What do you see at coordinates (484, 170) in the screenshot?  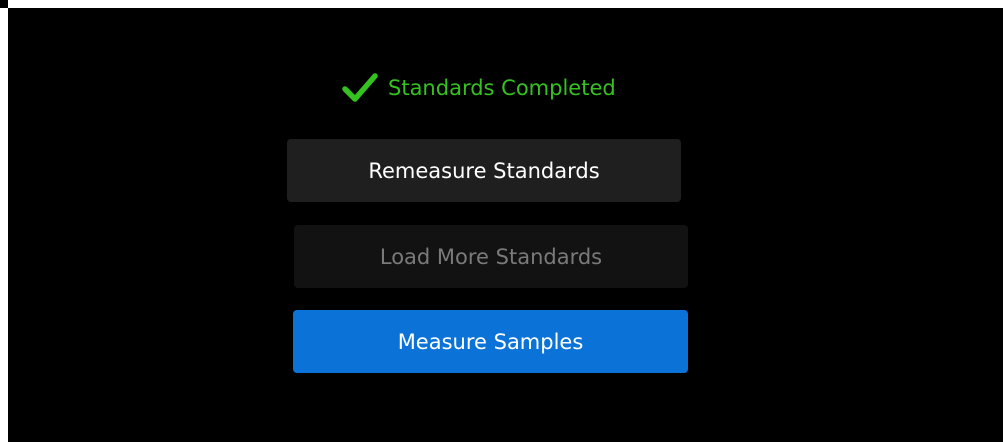 I see `remeasure-standards-button: Remeasure Standards` at bounding box center [484, 170].